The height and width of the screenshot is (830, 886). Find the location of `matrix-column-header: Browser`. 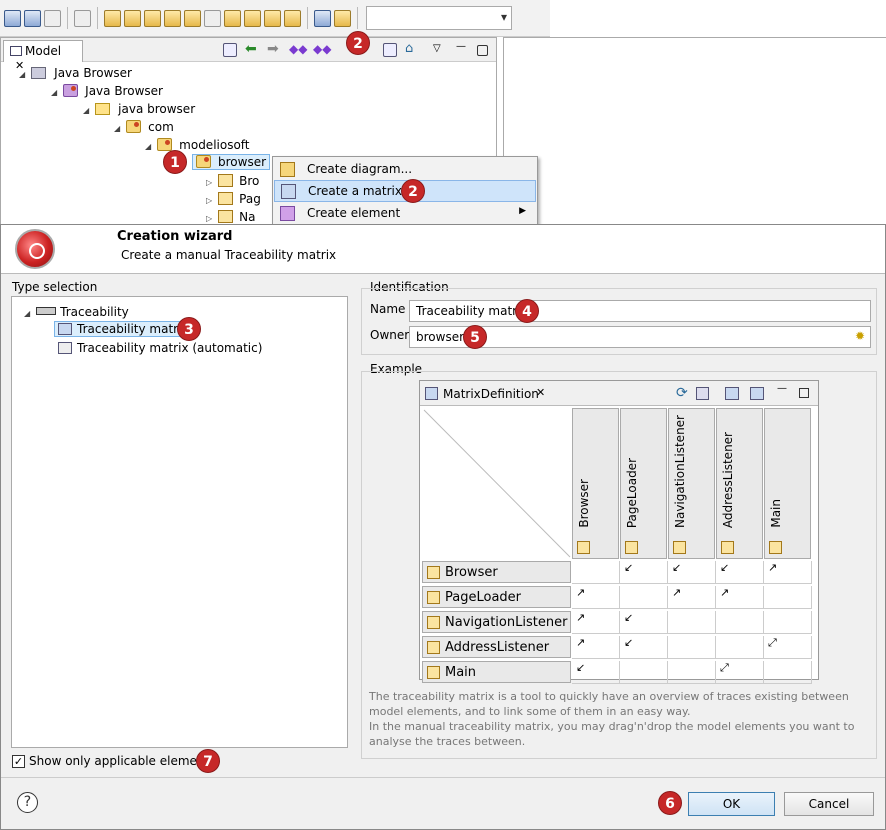

matrix-column-header: Browser is located at coordinates (595, 483).